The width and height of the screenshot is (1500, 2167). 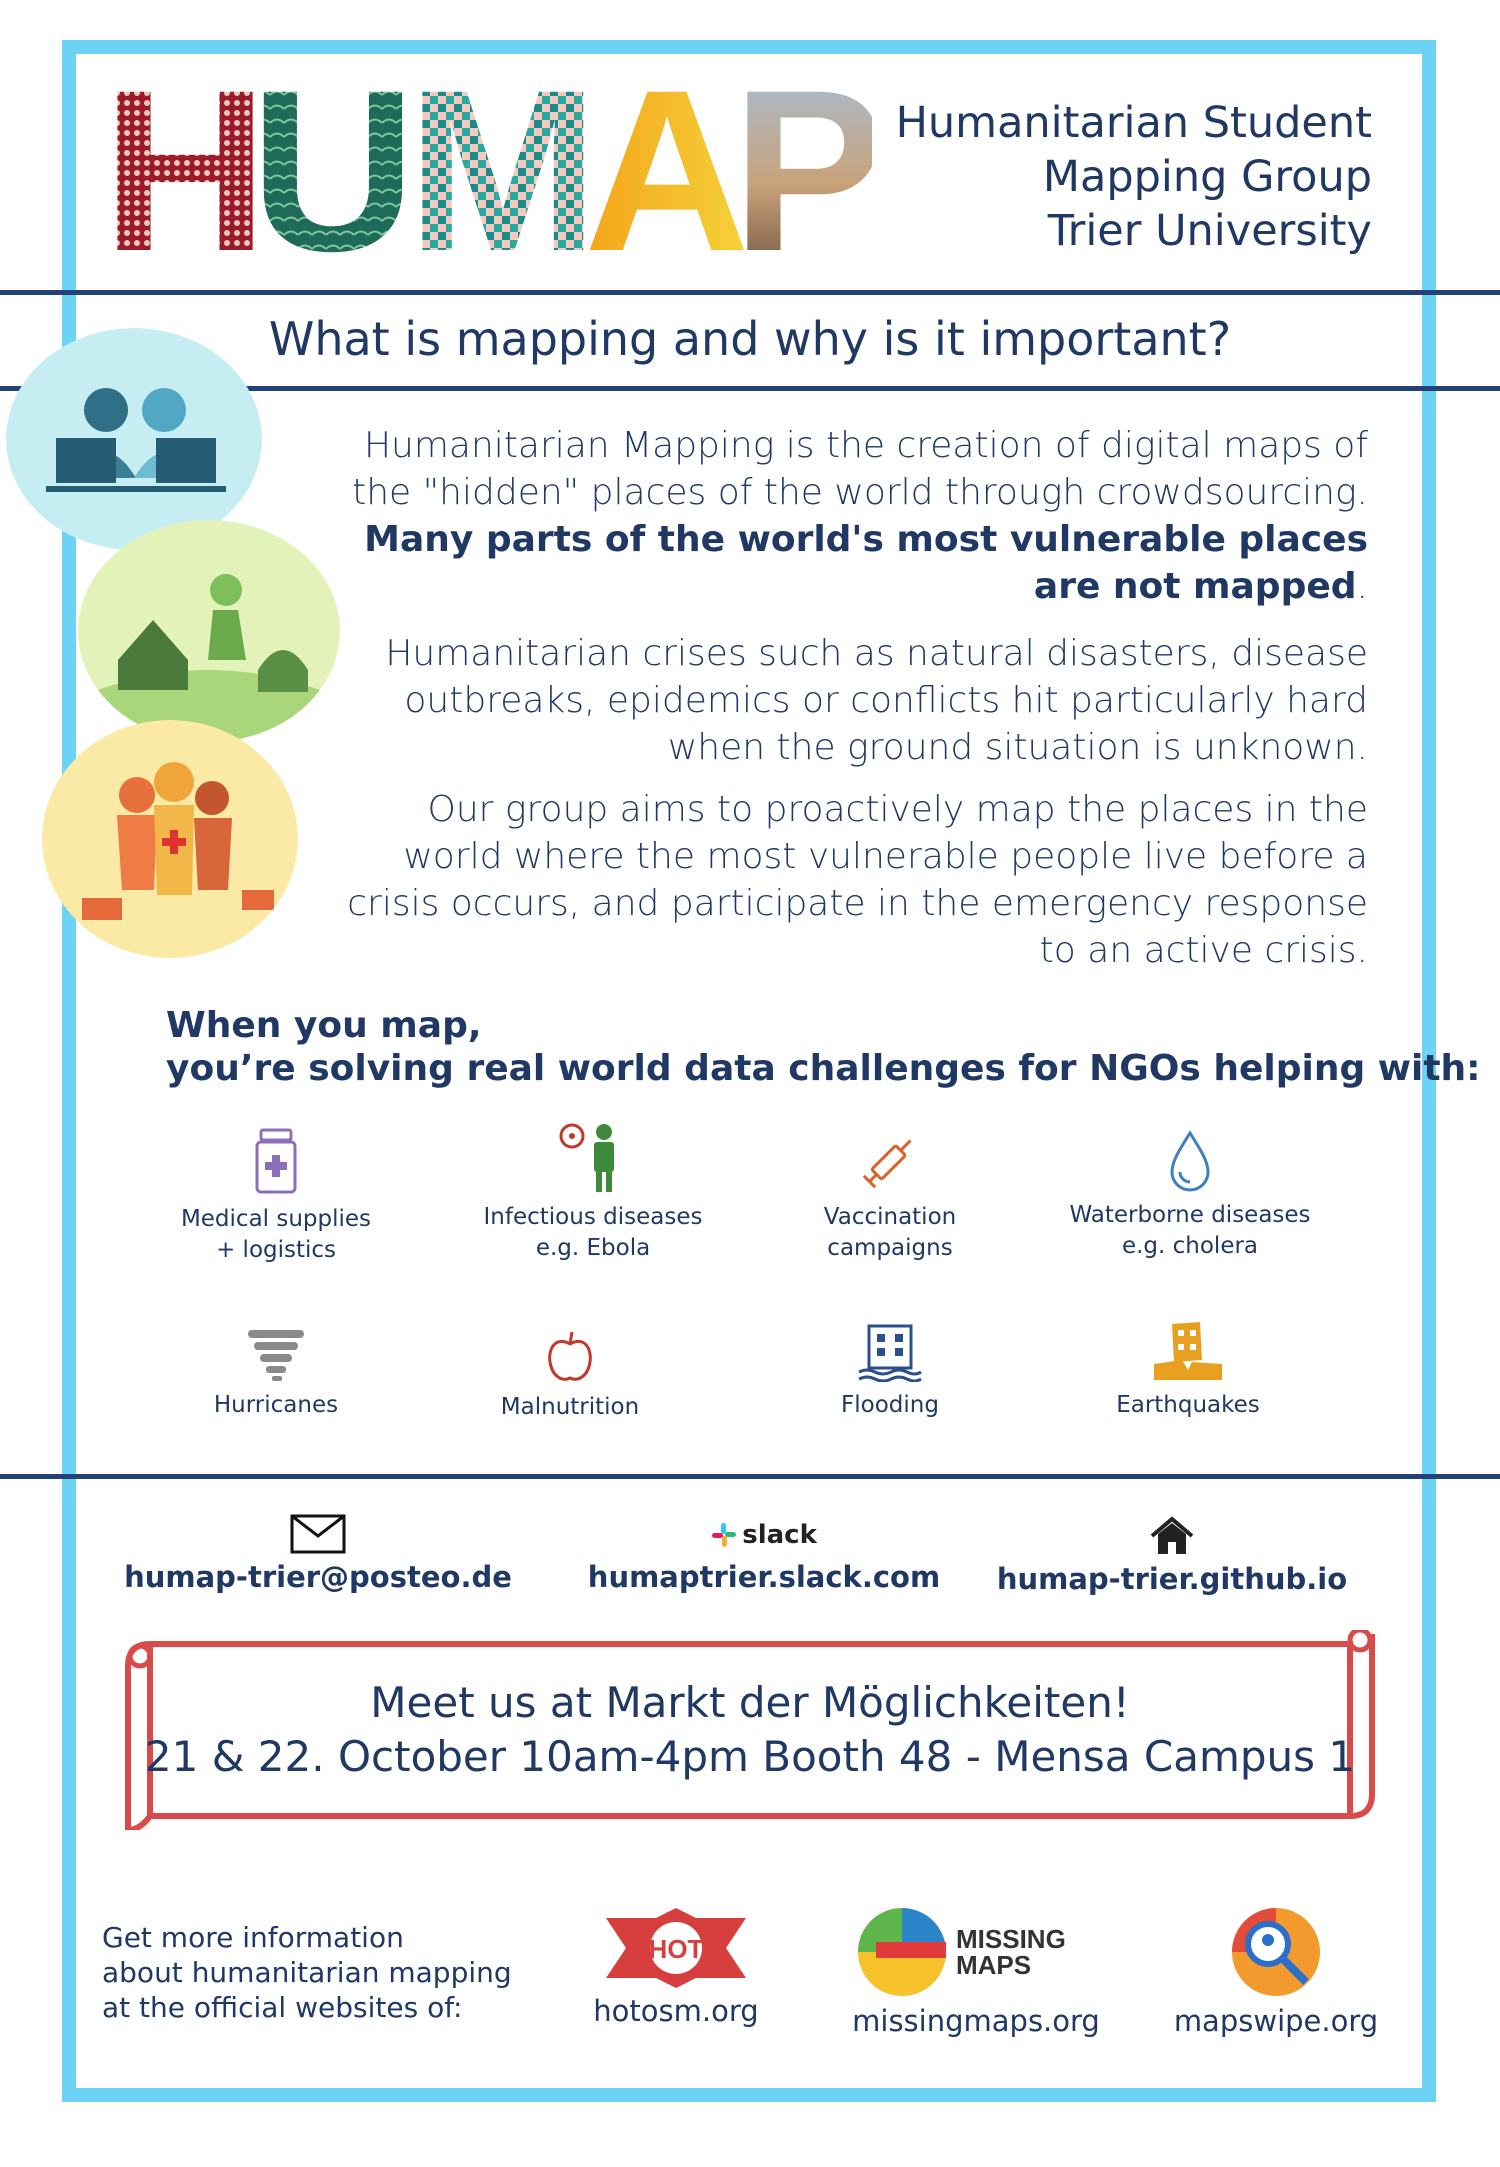 What do you see at coordinates (667, 173) in the screenshot?
I see `logo-letter-a: A` at bounding box center [667, 173].